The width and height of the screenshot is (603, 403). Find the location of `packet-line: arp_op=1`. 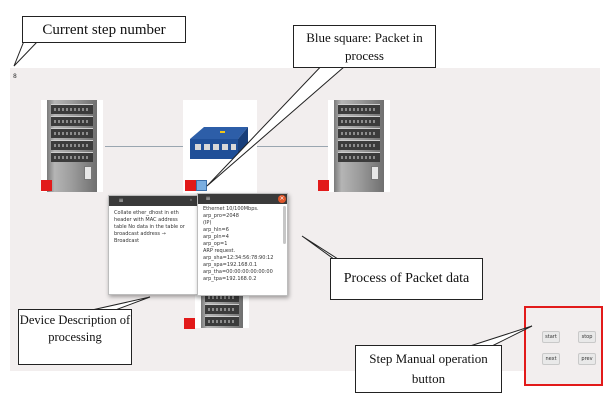

packet-line: arp_op=1 is located at coordinates (215, 244).